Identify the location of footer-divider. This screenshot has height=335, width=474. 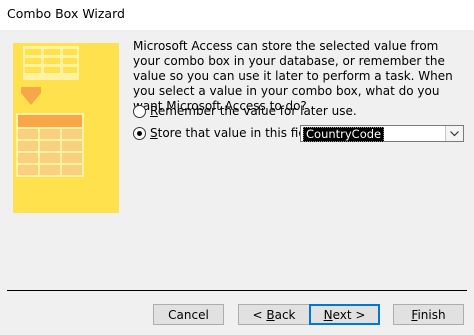
(237, 290).